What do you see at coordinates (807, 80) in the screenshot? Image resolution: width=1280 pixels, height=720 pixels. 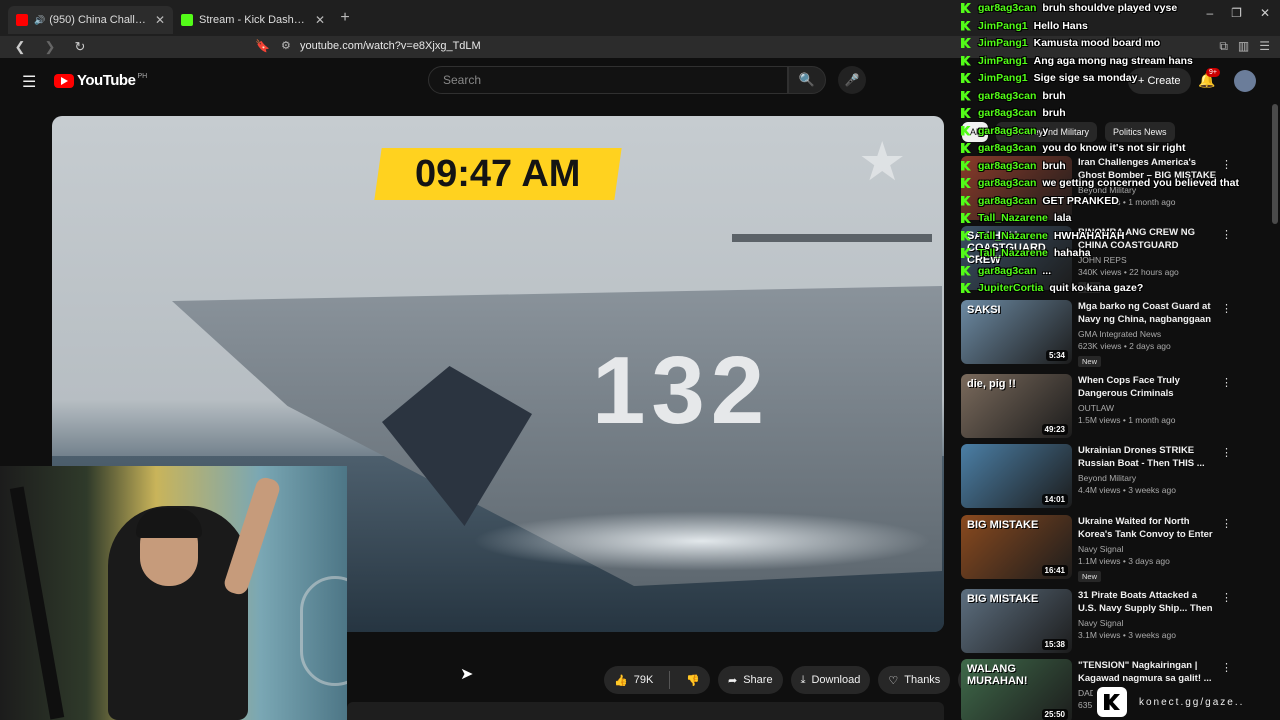 I see `search-button: 🔍` at bounding box center [807, 80].